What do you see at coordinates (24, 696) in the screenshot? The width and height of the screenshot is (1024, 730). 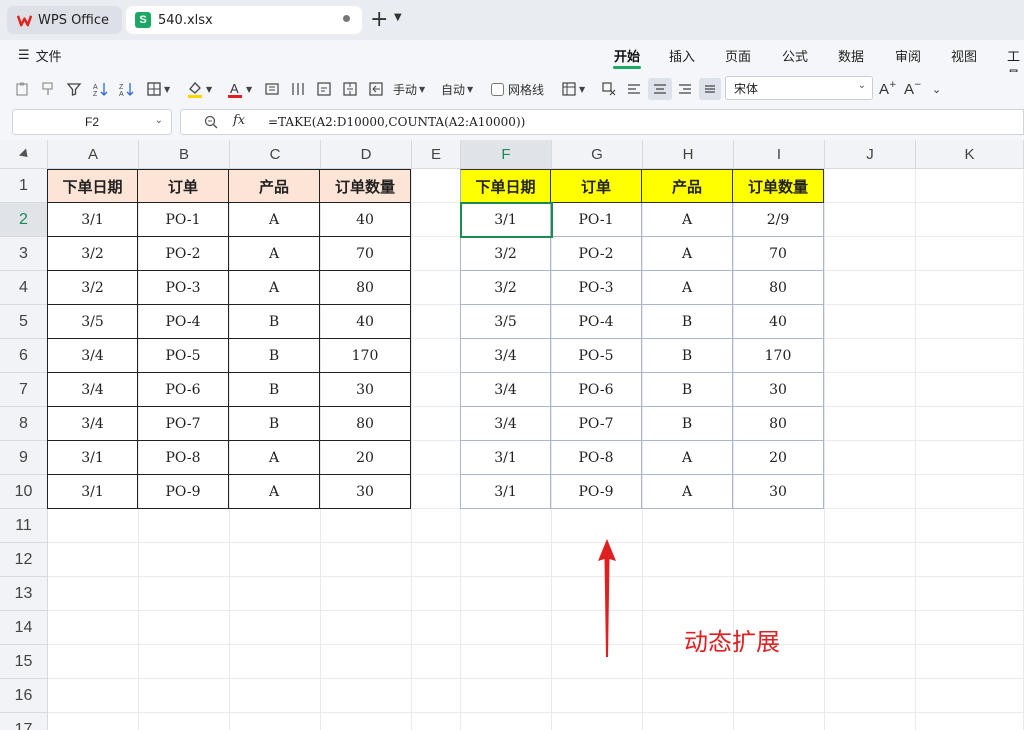 I see `row-header-16: 16` at bounding box center [24, 696].